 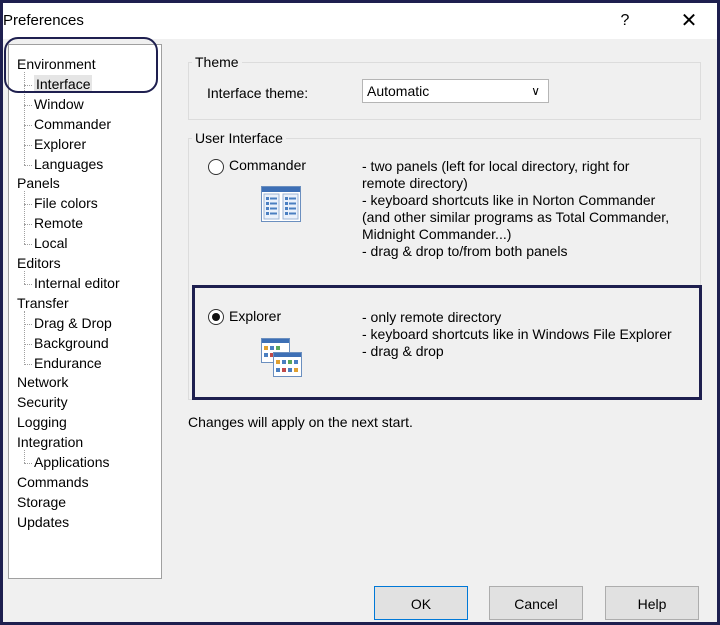 I want to click on tree-item-label: Integration, so click(x=50, y=442).